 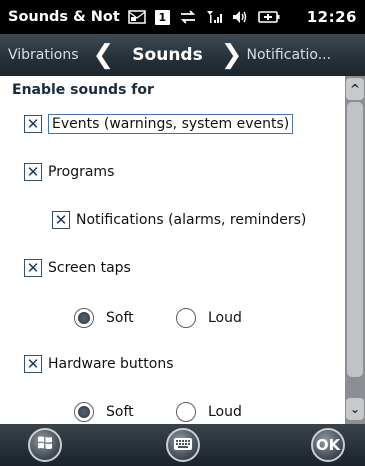 I want to click on bottom-bar: OK, so click(x=182, y=445).